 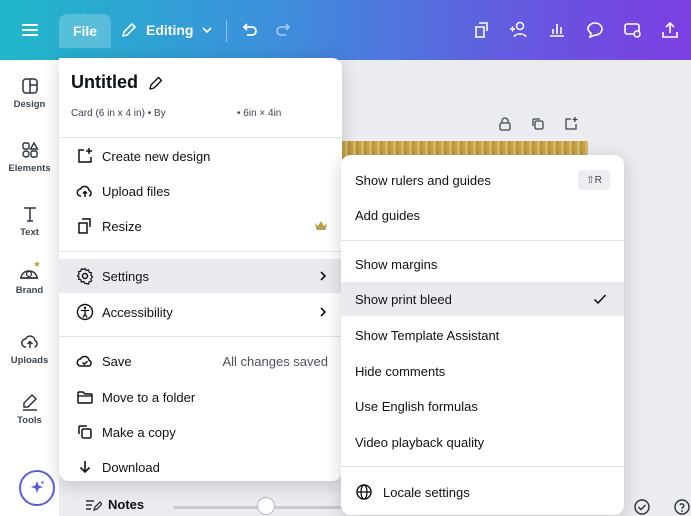 What do you see at coordinates (200, 432) in the screenshot?
I see `make-copy-item: Make a copy` at bounding box center [200, 432].